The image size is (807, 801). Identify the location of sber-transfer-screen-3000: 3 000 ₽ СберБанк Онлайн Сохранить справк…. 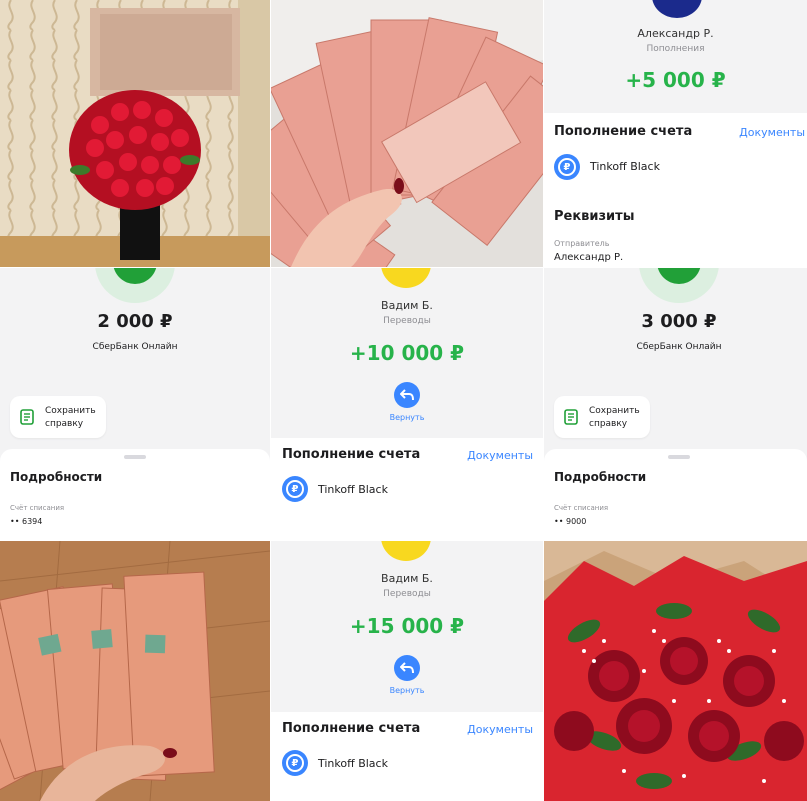
(675, 404).